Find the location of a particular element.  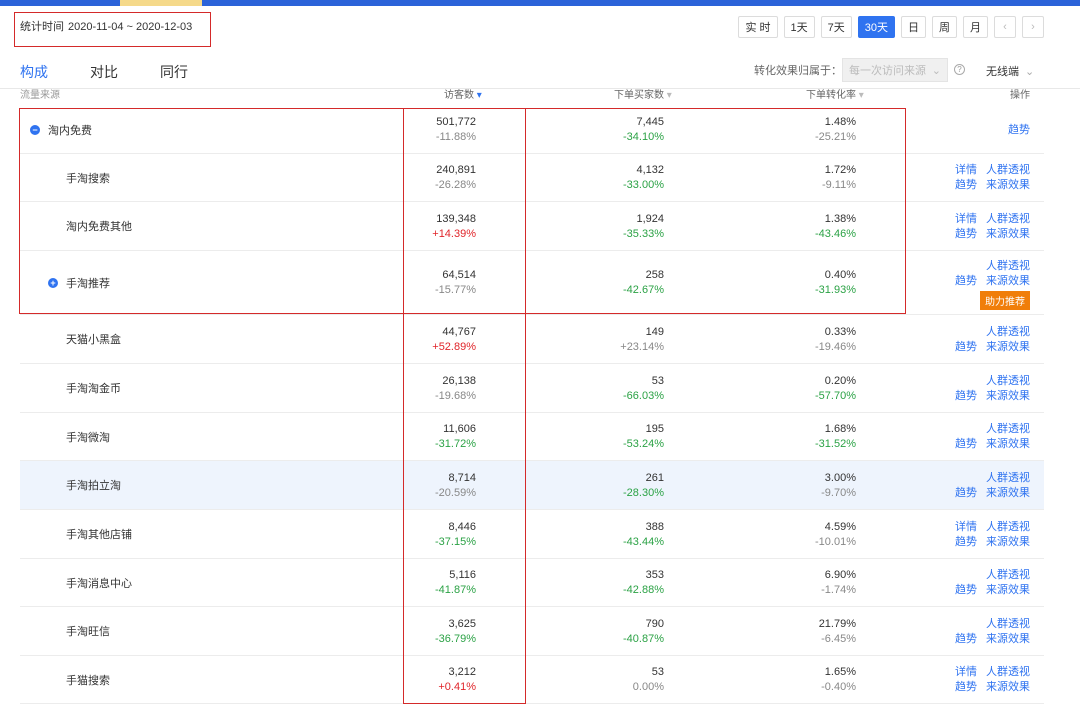

period-button: 实 时 is located at coordinates (758, 27).